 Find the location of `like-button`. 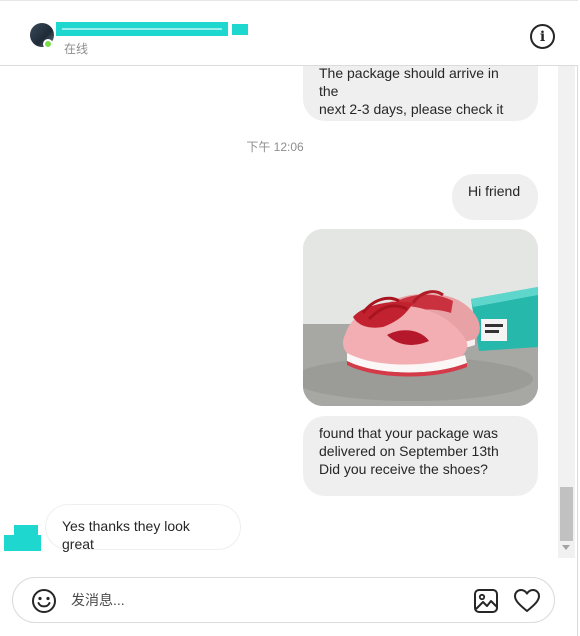

like-button is located at coordinates (527, 601).